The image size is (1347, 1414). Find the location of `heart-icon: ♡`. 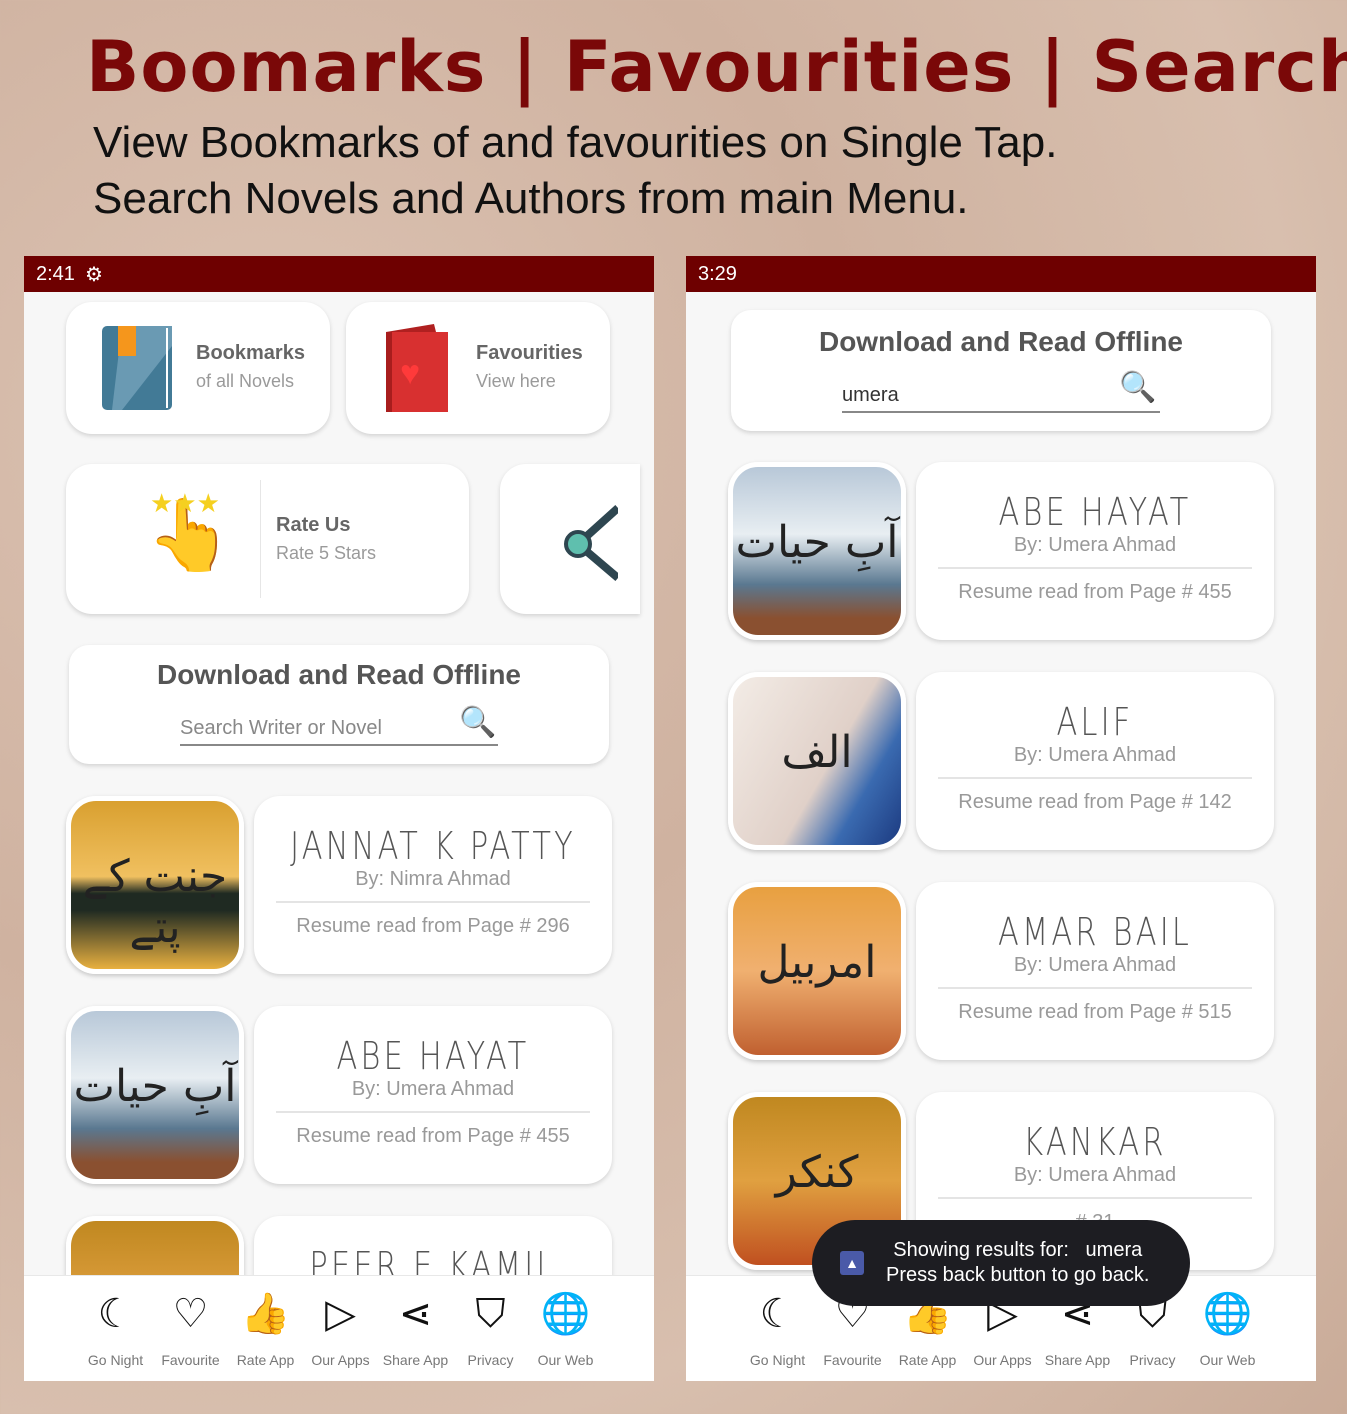

heart-icon: ♡ is located at coordinates (190, 1314).